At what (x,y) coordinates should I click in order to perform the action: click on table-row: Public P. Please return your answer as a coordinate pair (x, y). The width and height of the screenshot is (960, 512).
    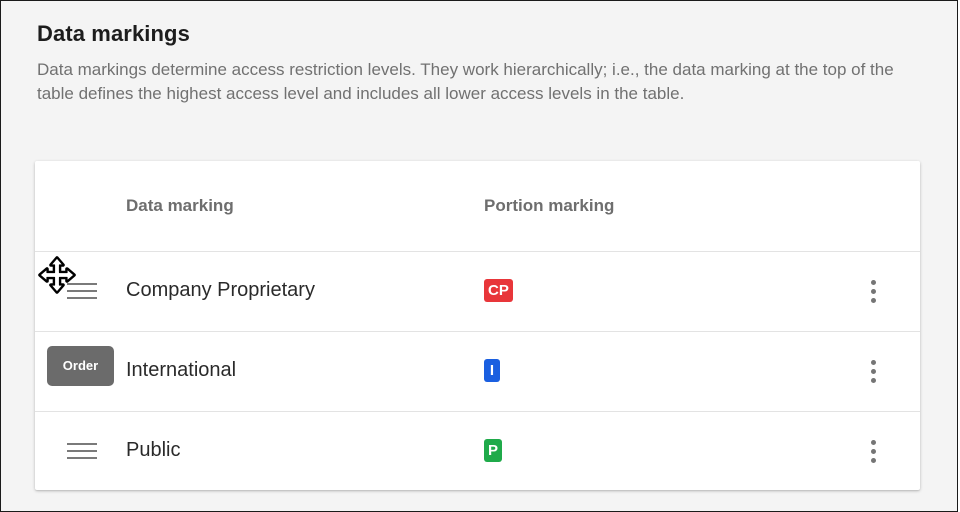
    Looking at the image, I should click on (477, 451).